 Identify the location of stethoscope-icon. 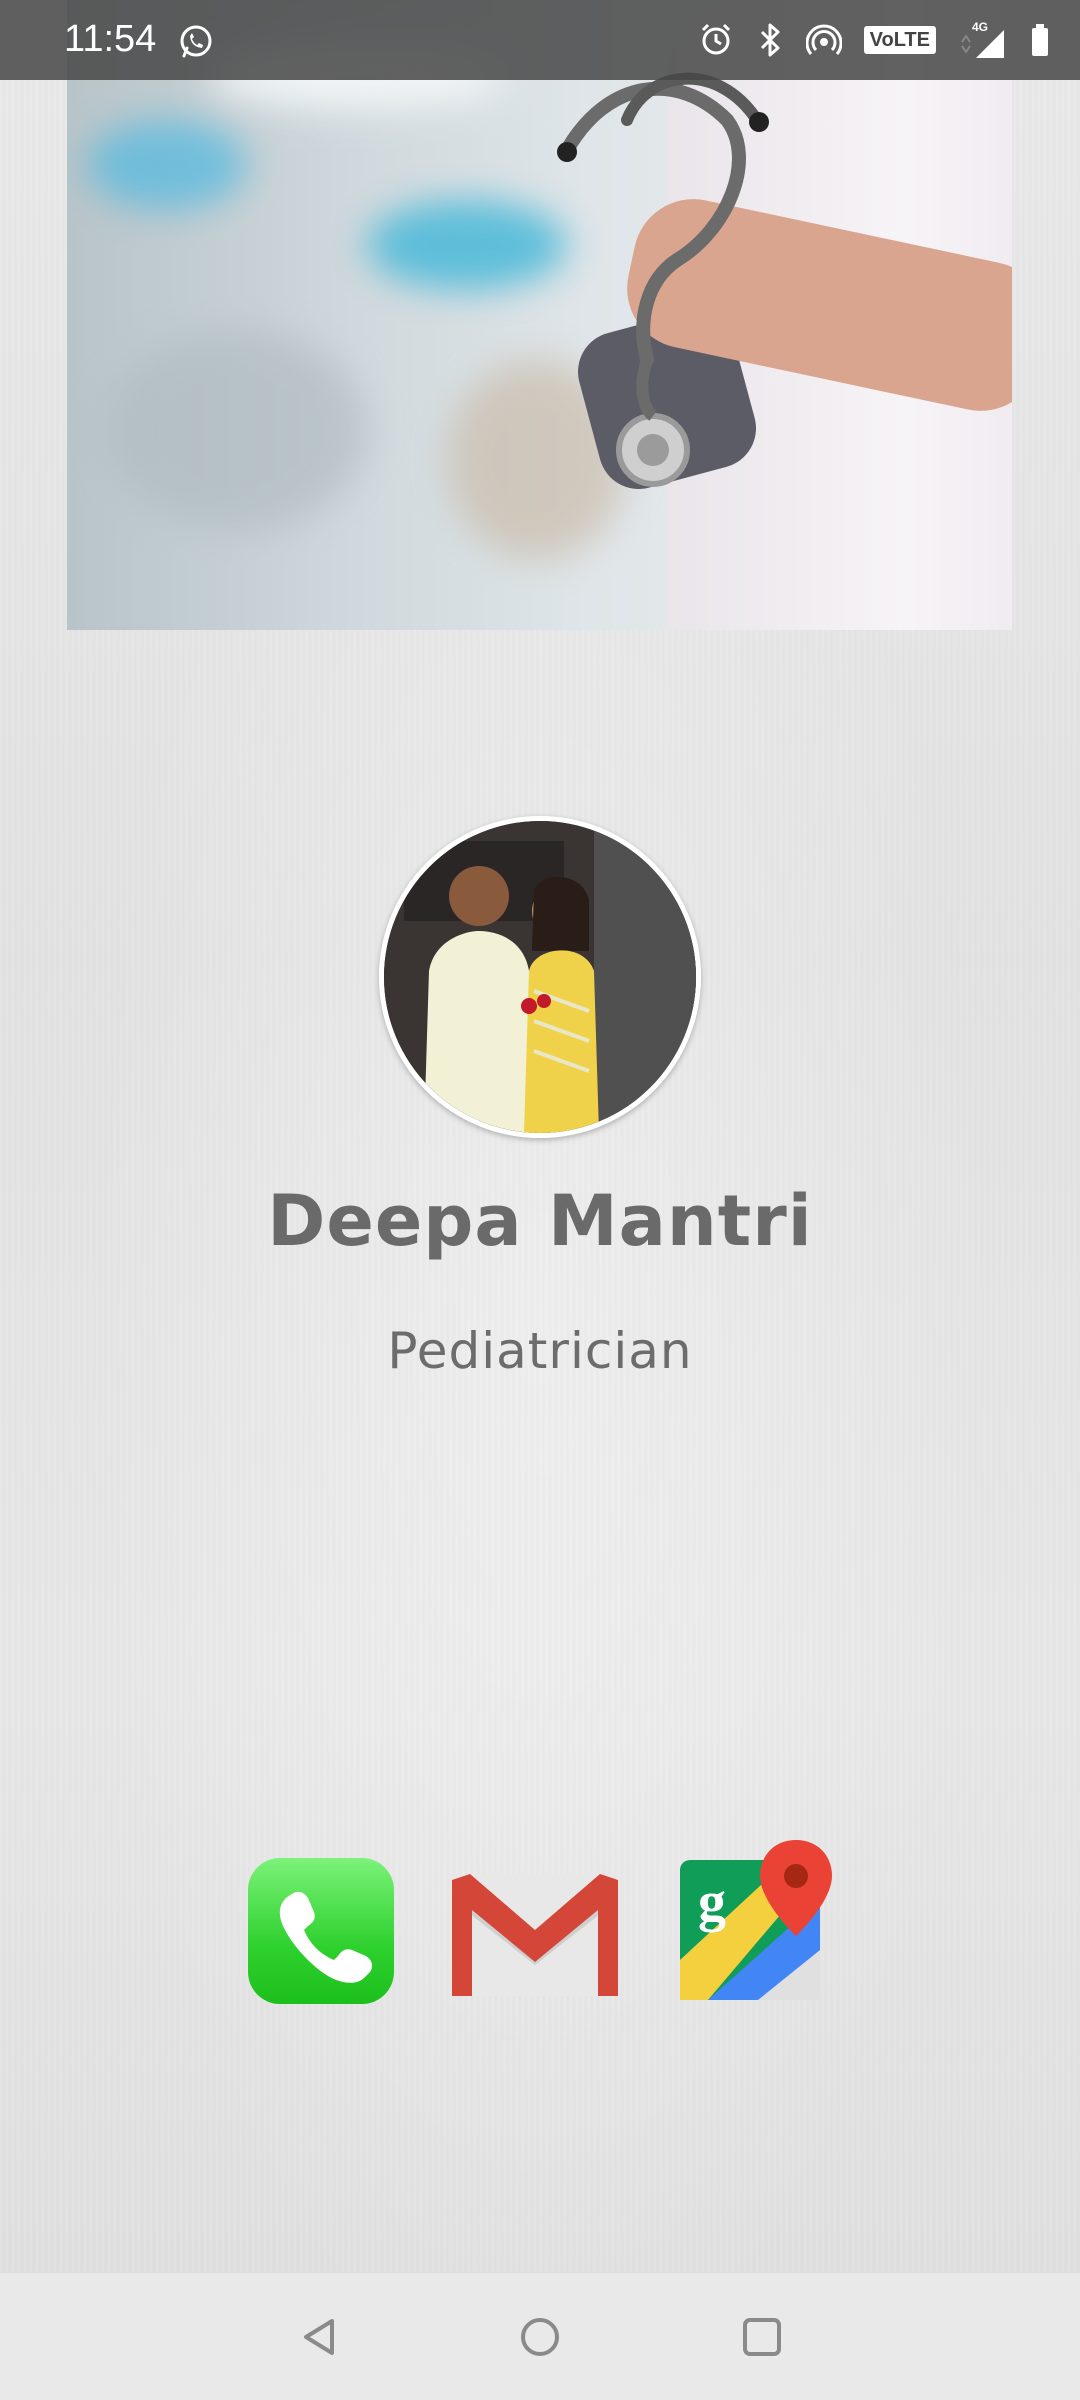
(663, 279).